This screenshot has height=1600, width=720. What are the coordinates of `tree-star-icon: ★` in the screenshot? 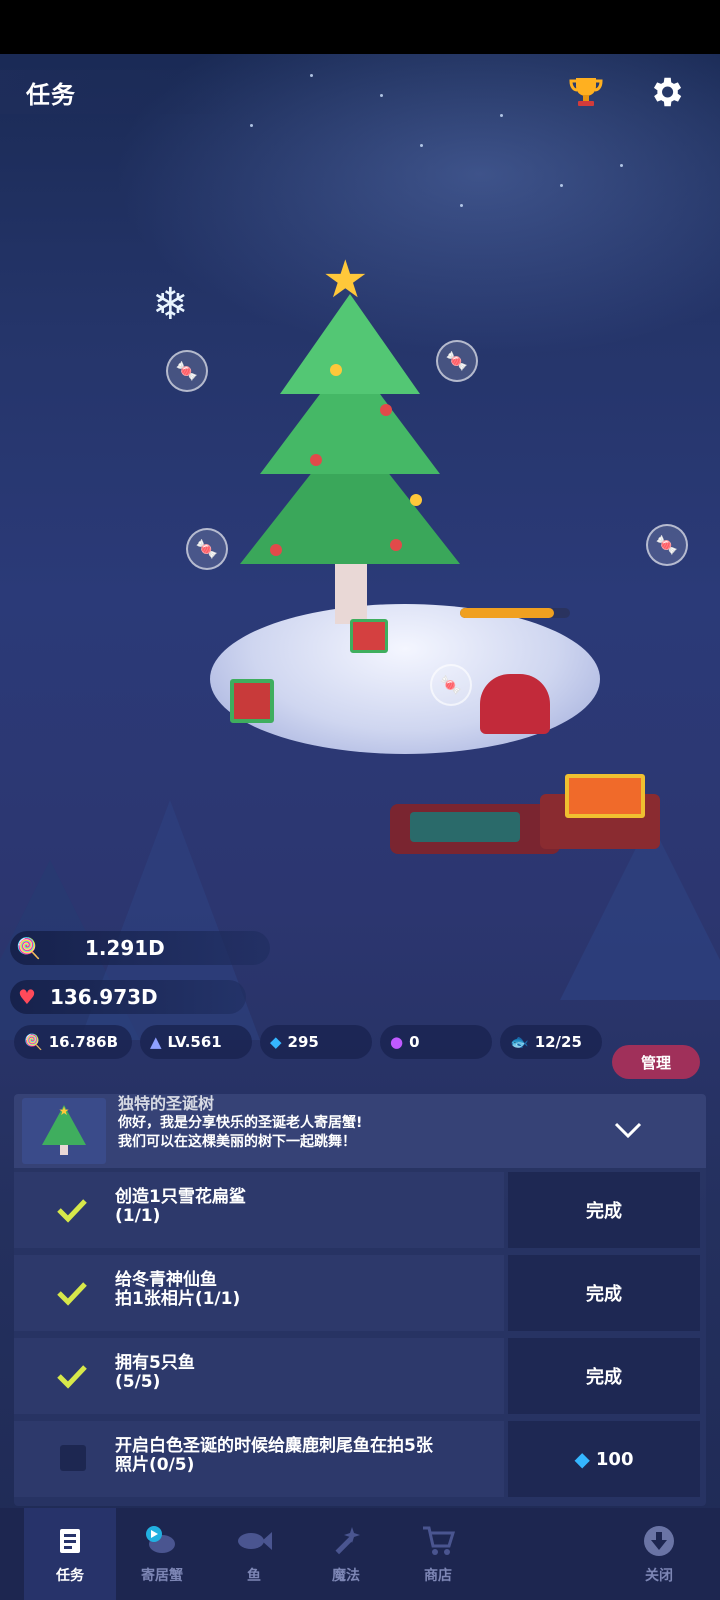 It's located at (345, 280).